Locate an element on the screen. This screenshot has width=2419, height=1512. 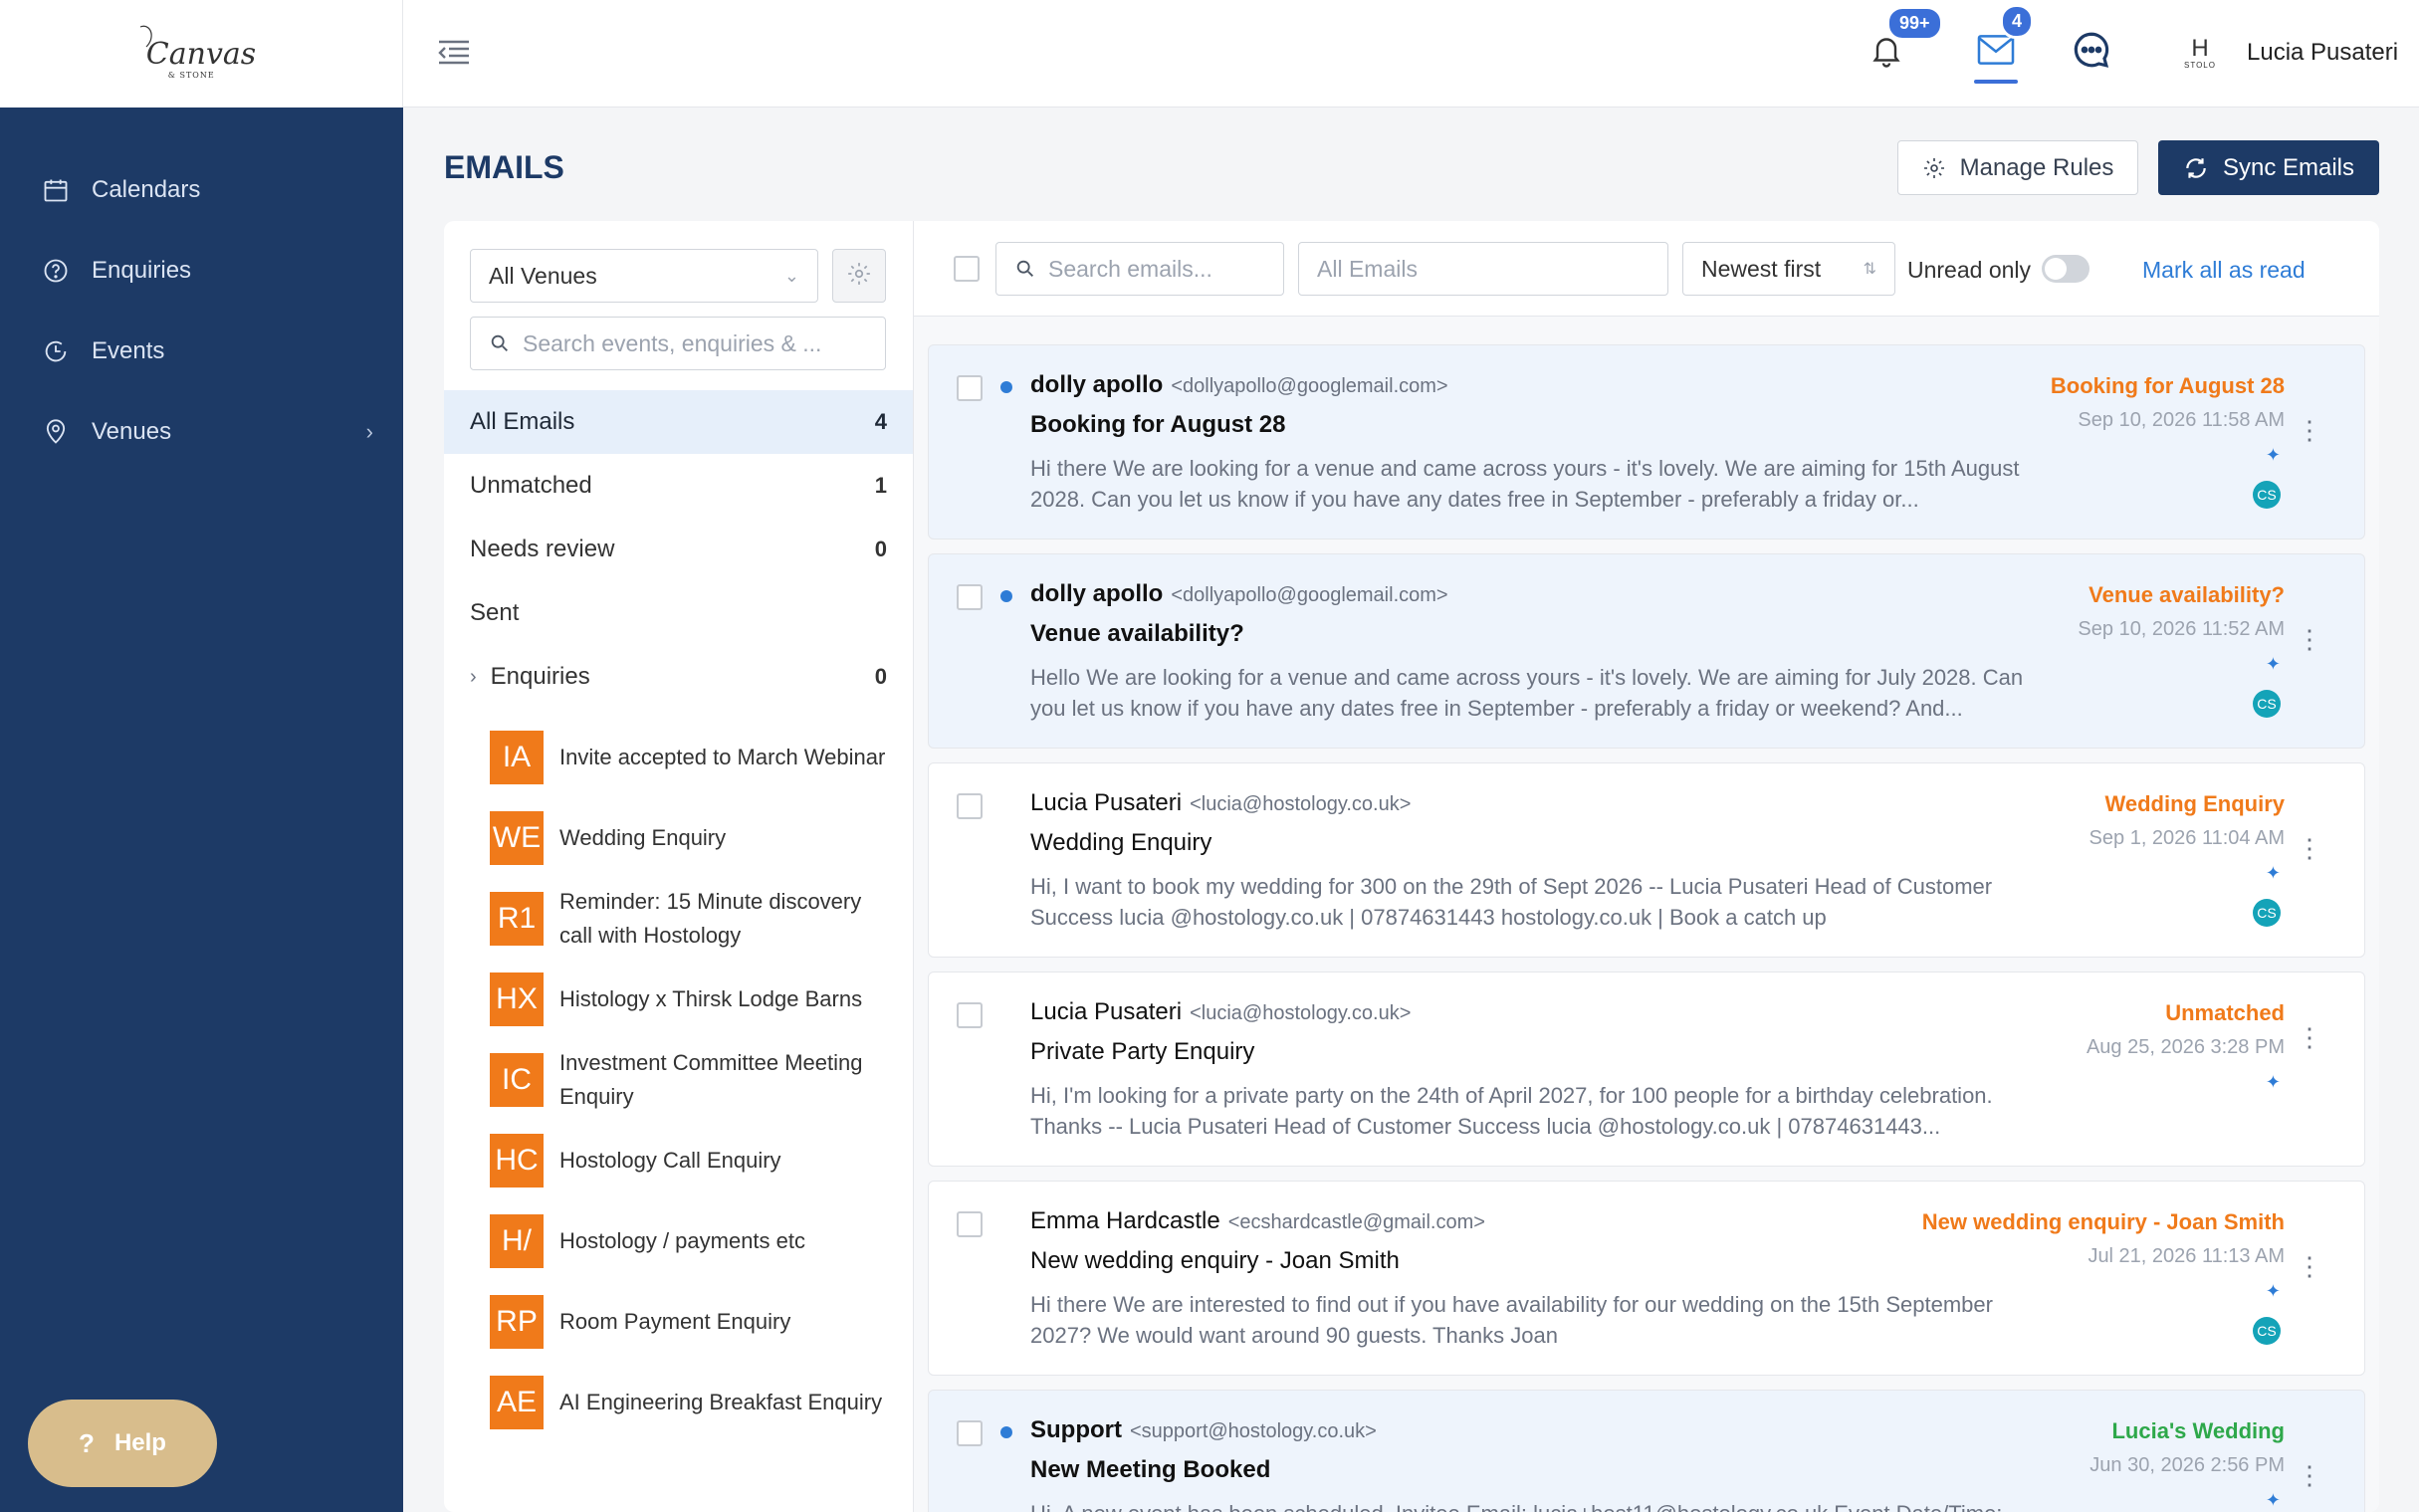
folder-needs-review: Needs review 0 is located at coordinates (678, 549).